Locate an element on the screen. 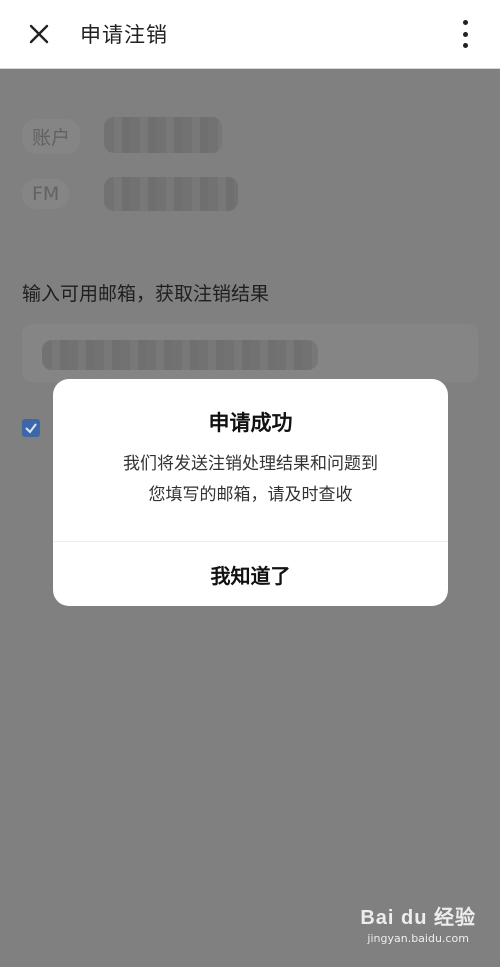  dialog-title: 申请成功 is located at coordinates (250, 423).